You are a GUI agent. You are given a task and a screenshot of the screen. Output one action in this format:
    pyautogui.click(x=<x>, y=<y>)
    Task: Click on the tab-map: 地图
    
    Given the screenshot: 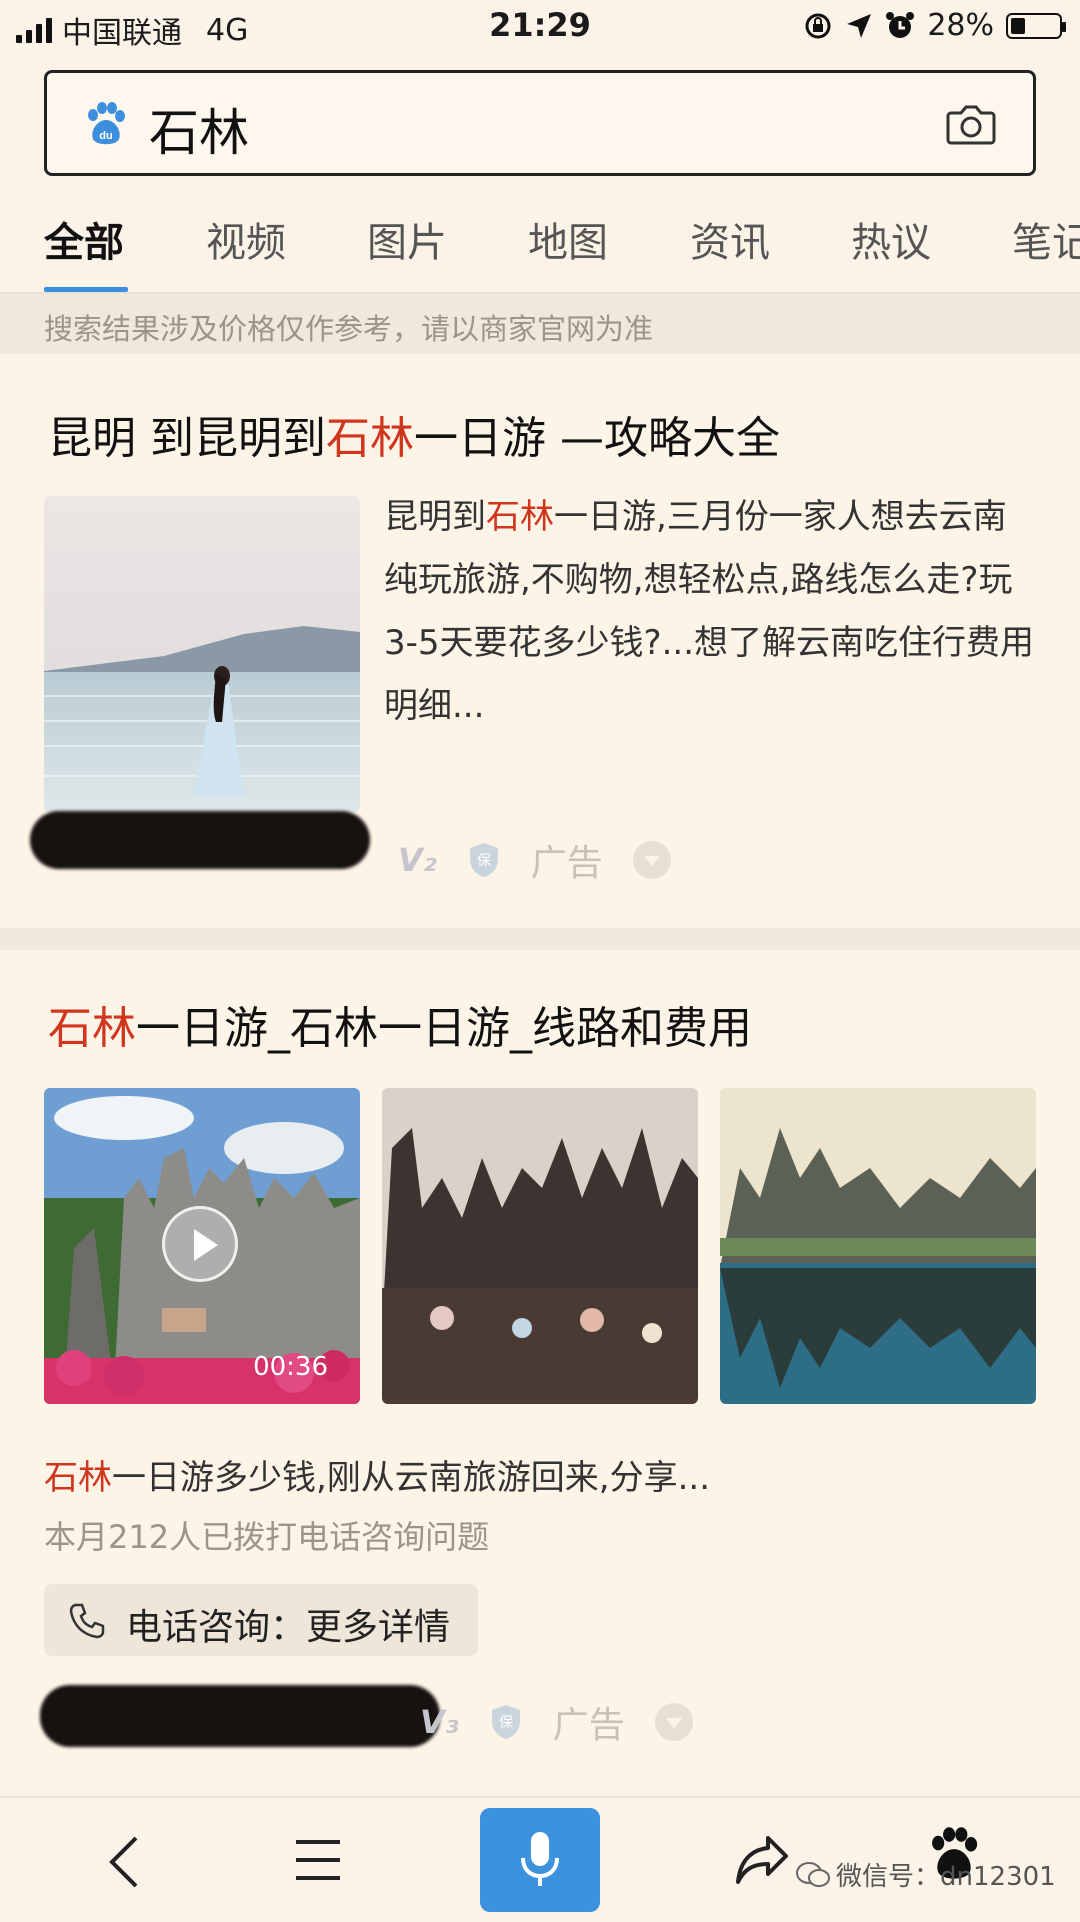 What is the action you would take?
    pyautogui.click(x=568, y=239)
    